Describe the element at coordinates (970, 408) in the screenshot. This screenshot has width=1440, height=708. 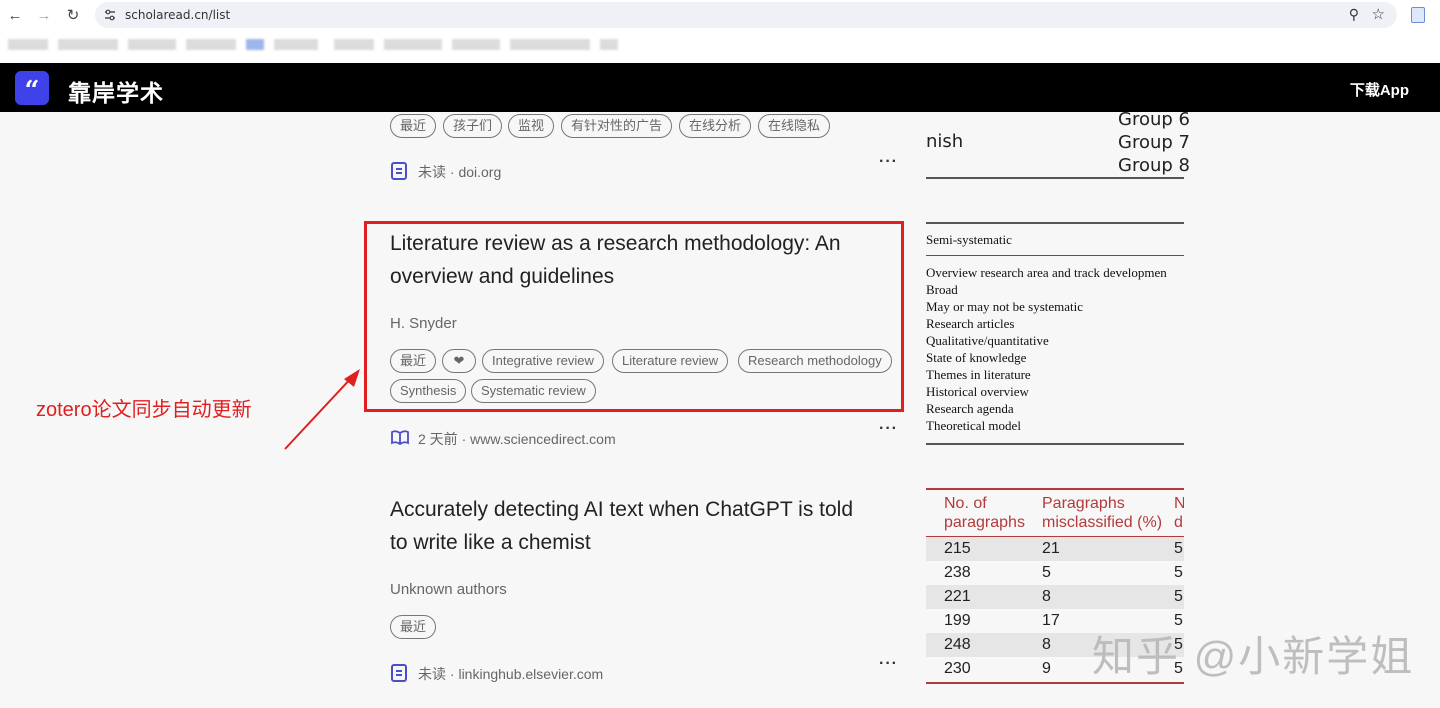
I see `table-cell: Research agenda` at that location.